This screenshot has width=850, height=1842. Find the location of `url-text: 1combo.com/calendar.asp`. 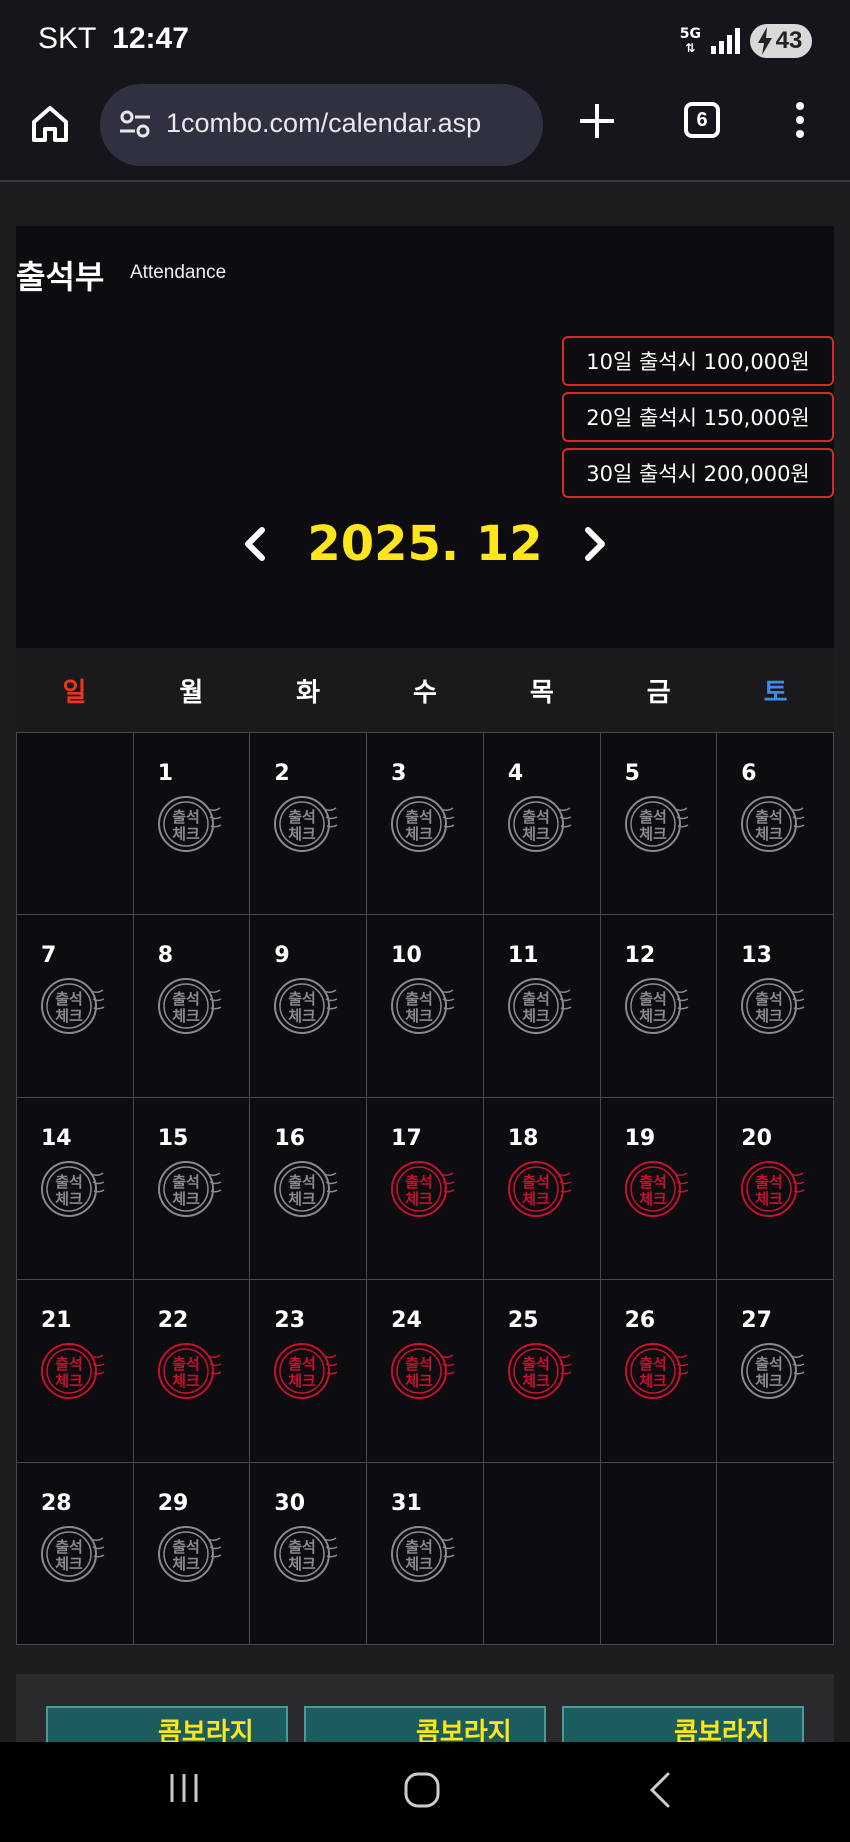

url-text: 1combo.com/calendar.asp is located at coordinates (323, 123).